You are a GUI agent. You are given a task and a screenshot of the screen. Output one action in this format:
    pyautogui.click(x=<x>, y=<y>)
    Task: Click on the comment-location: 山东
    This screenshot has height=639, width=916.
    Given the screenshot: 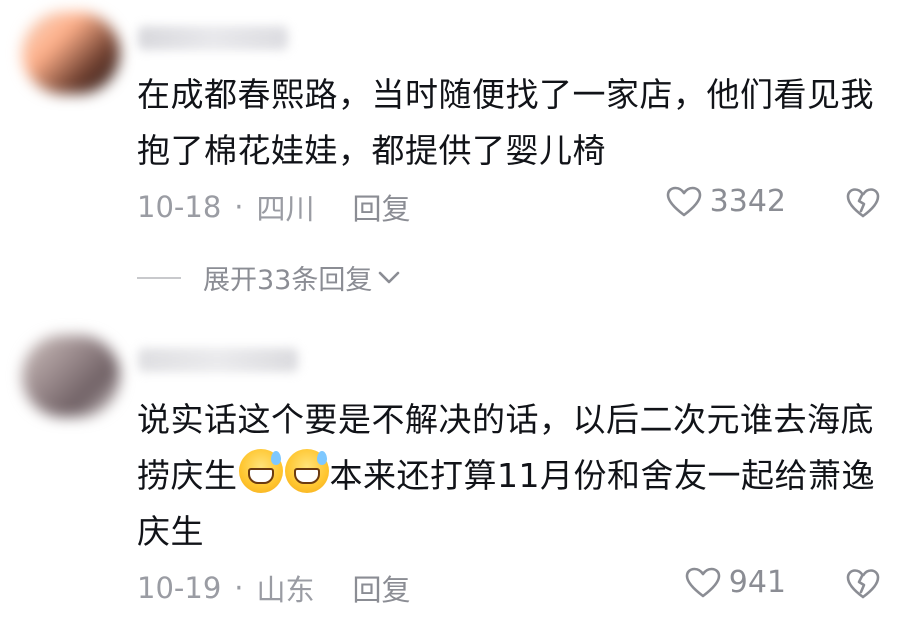 What is the action you would take?
    pyautogui.click(x=285, y=590)
    